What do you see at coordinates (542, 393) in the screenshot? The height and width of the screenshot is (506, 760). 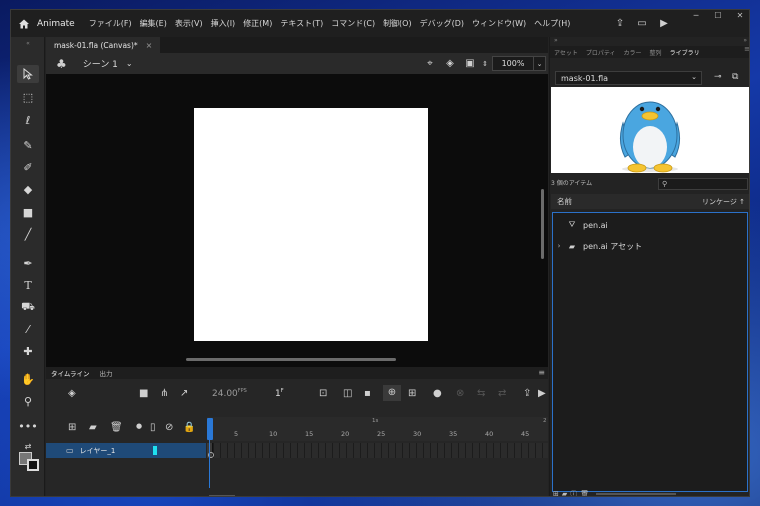 I see `play-icon: ▶` at bounding box center [542, 393].